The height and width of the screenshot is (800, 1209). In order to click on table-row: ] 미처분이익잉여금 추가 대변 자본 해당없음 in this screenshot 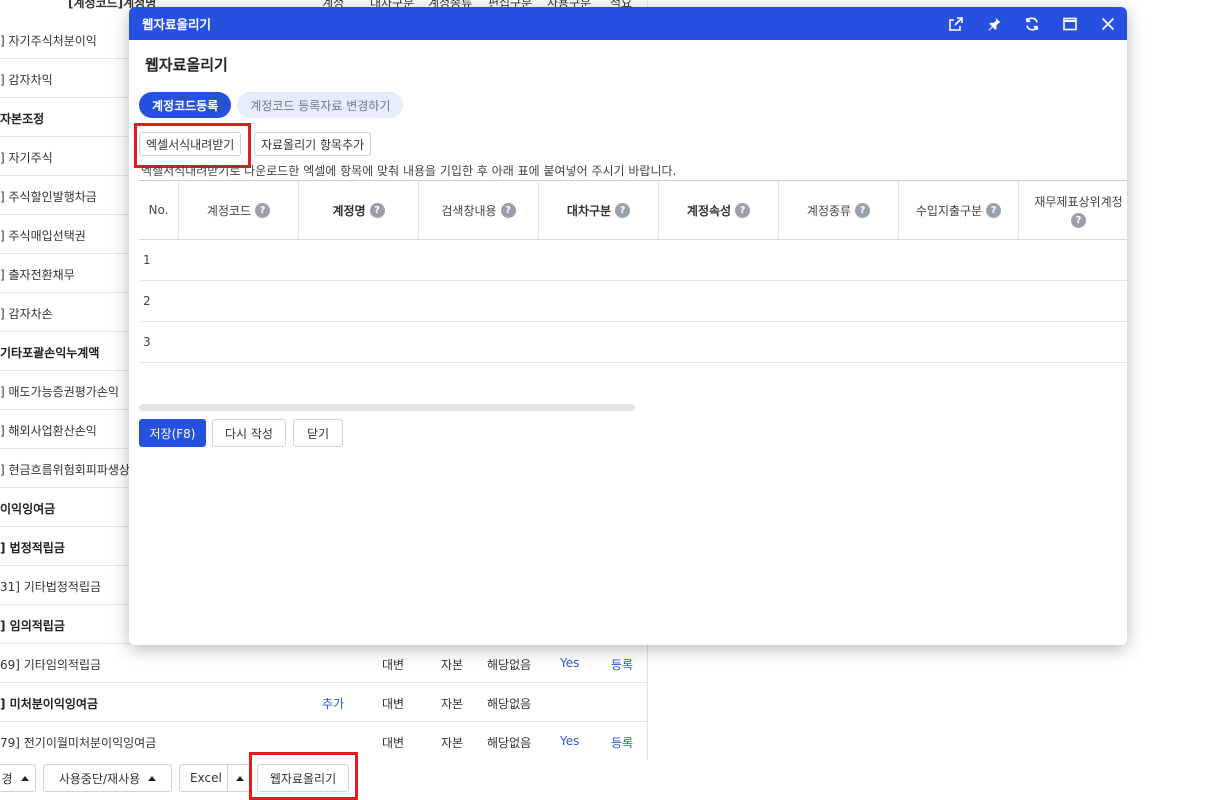, I will do `click(323, 702)`.